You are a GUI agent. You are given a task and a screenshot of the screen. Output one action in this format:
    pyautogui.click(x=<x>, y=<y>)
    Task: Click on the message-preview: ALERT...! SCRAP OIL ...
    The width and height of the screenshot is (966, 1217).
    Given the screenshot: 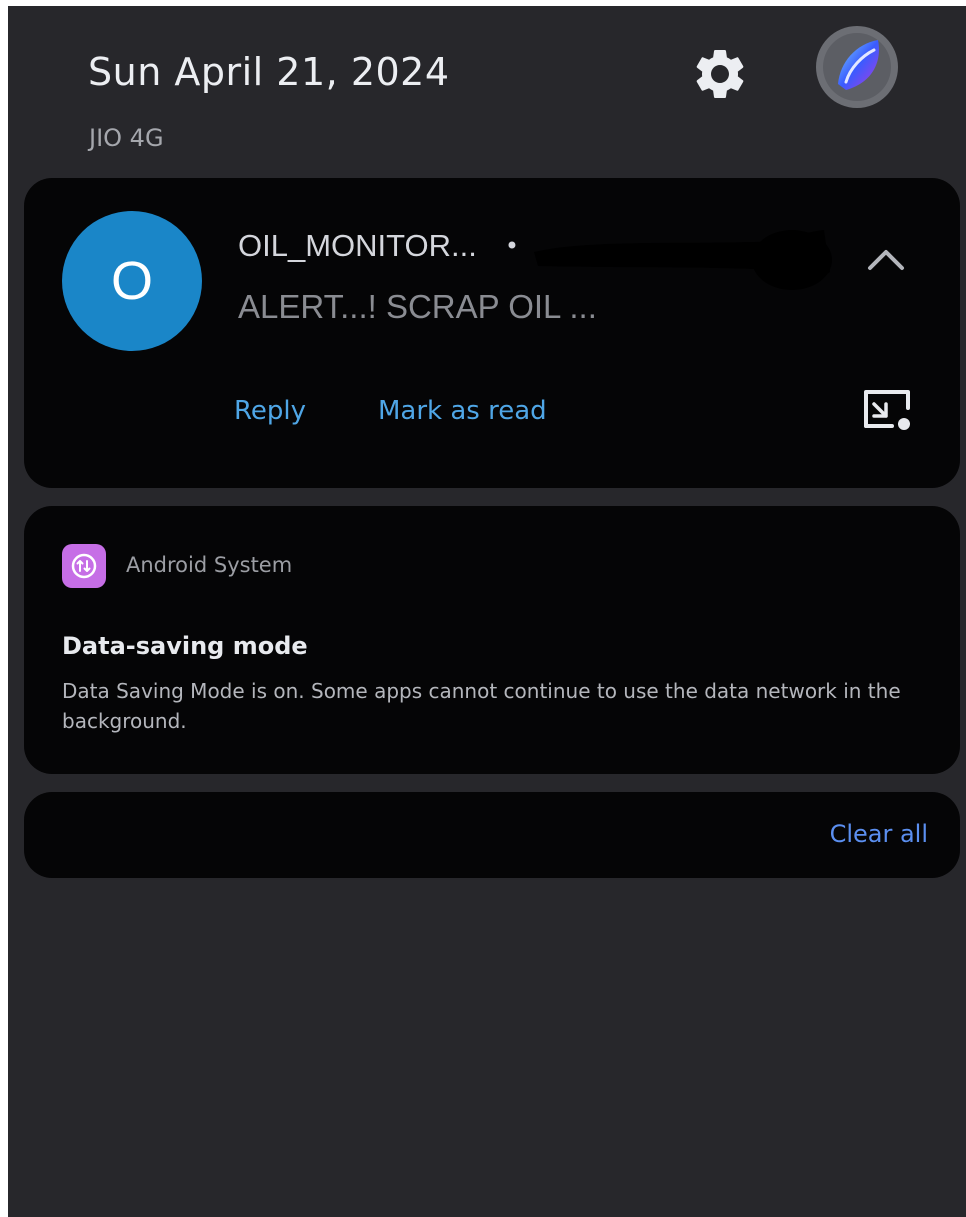 What is the action you would take?
    pyautogui.click(x=417, y=306)
    